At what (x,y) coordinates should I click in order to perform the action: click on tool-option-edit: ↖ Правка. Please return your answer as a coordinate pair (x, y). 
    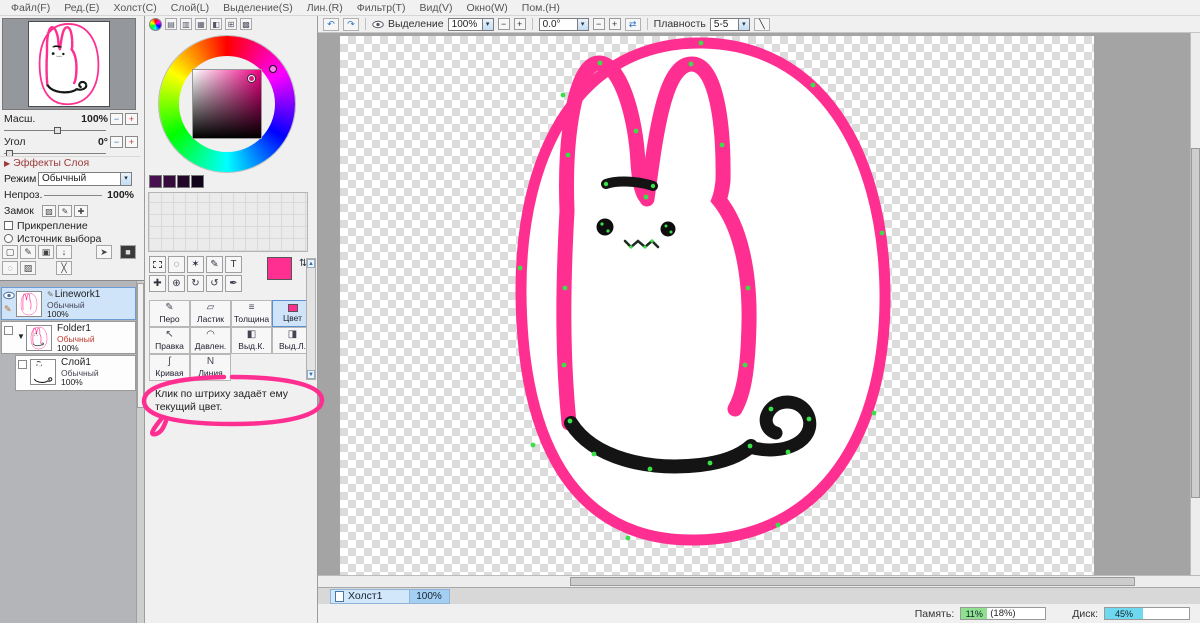
    Looking at the image, I should click on (169, 340).